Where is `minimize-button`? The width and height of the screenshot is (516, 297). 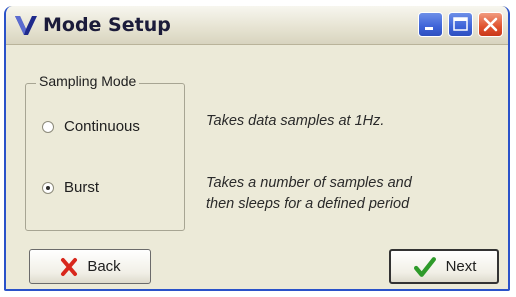
minimize-button is located at coordinates (430, 24).